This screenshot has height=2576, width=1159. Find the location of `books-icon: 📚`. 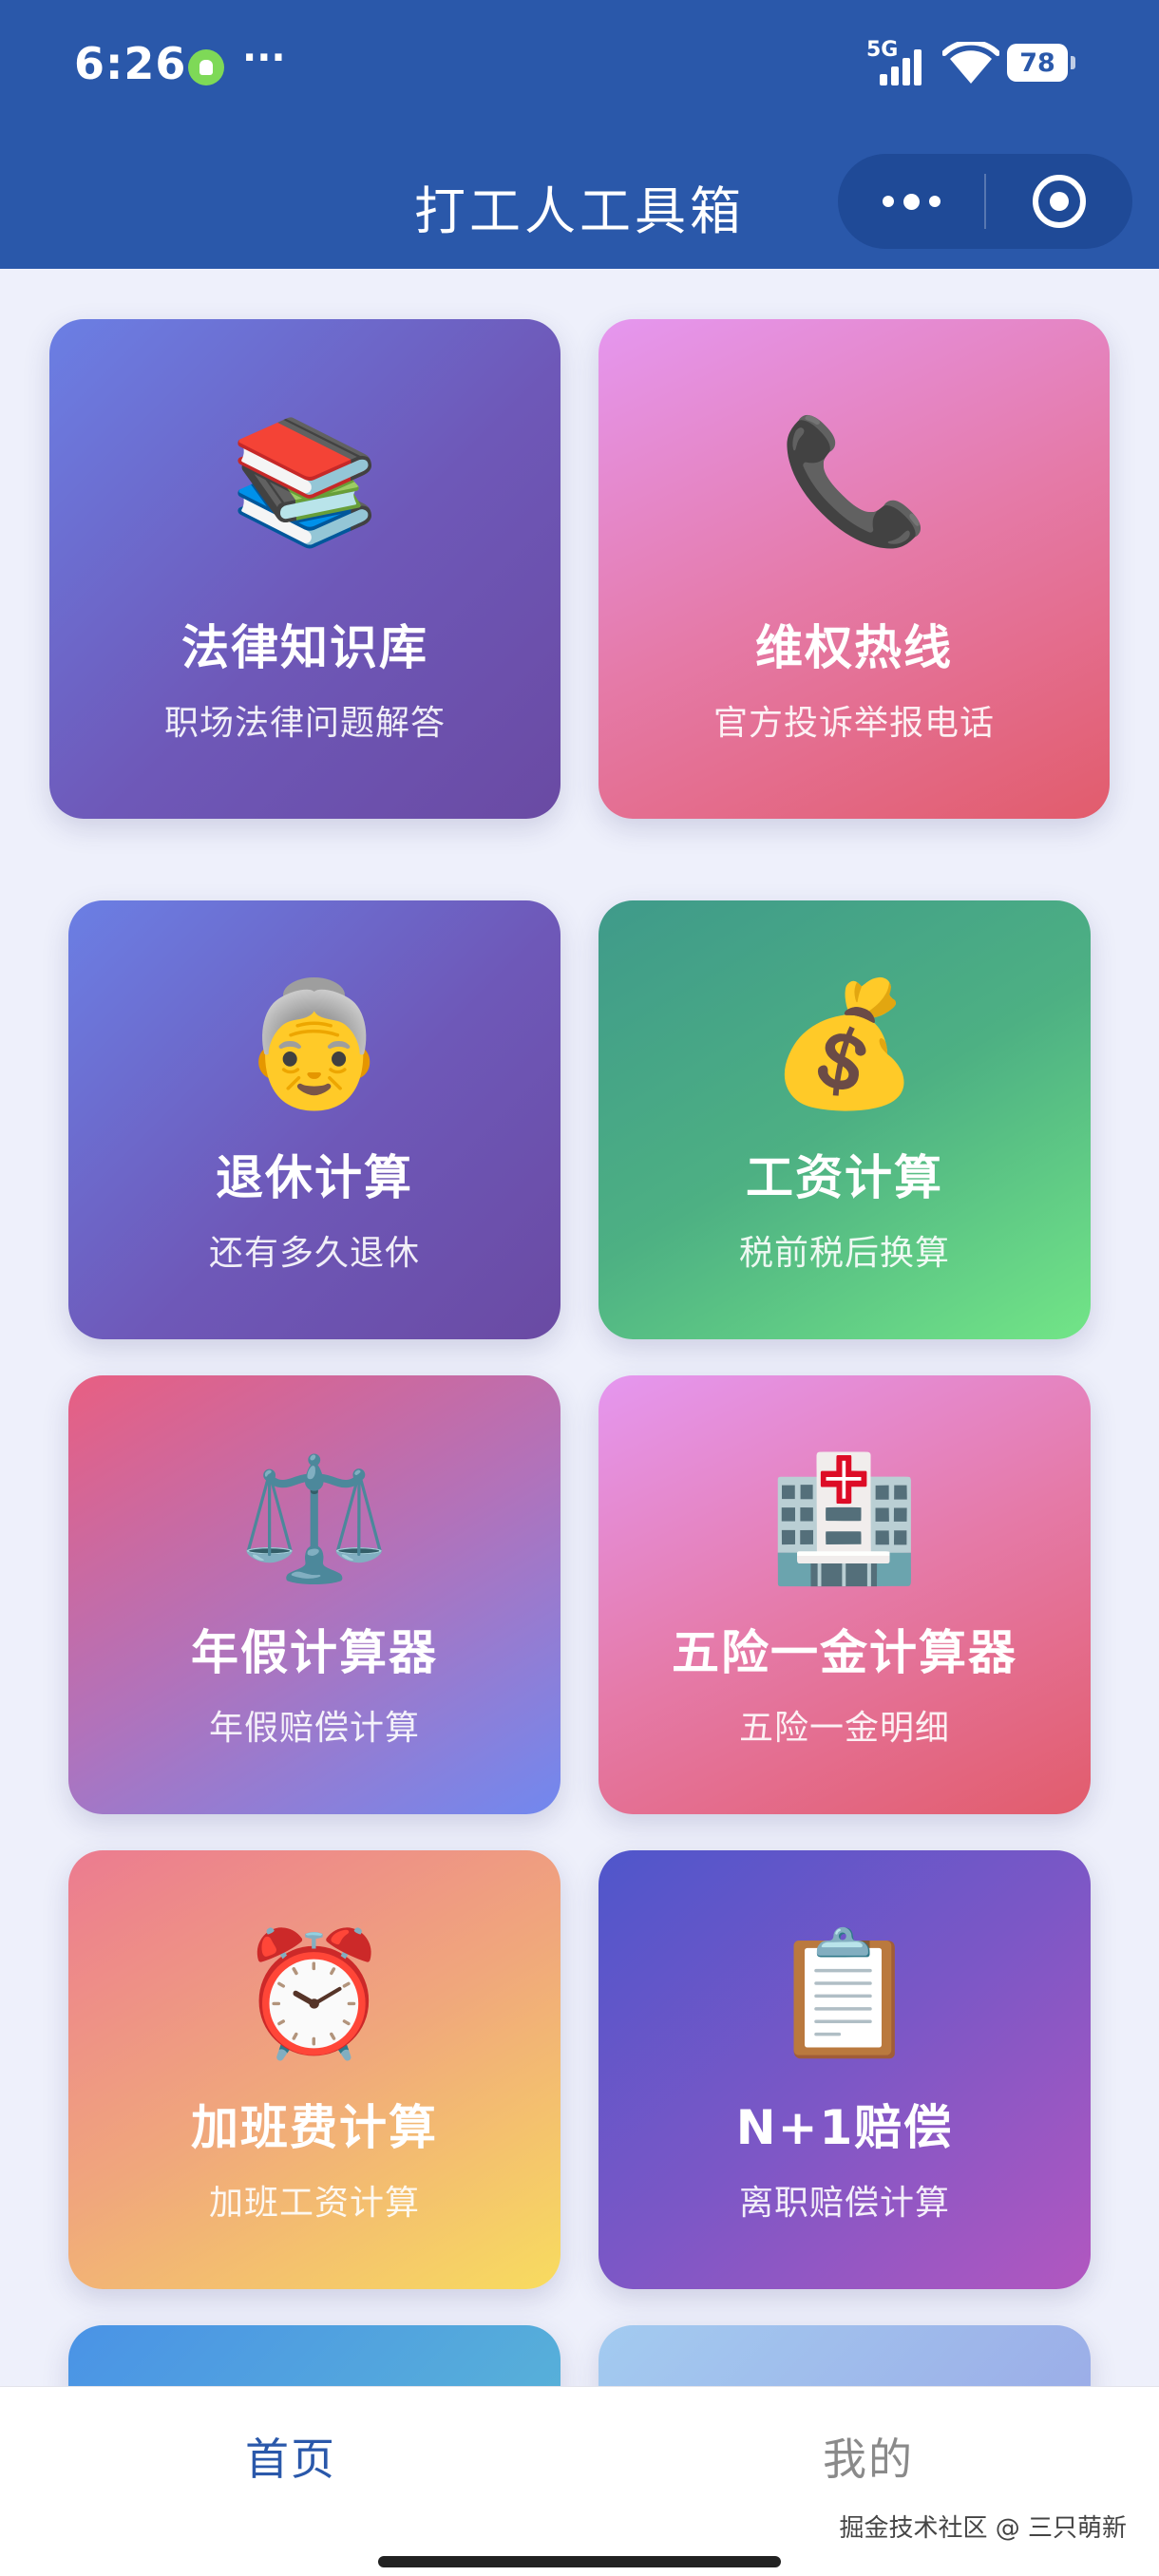

books-icon: 📚 is located at coordinates (305, 482).